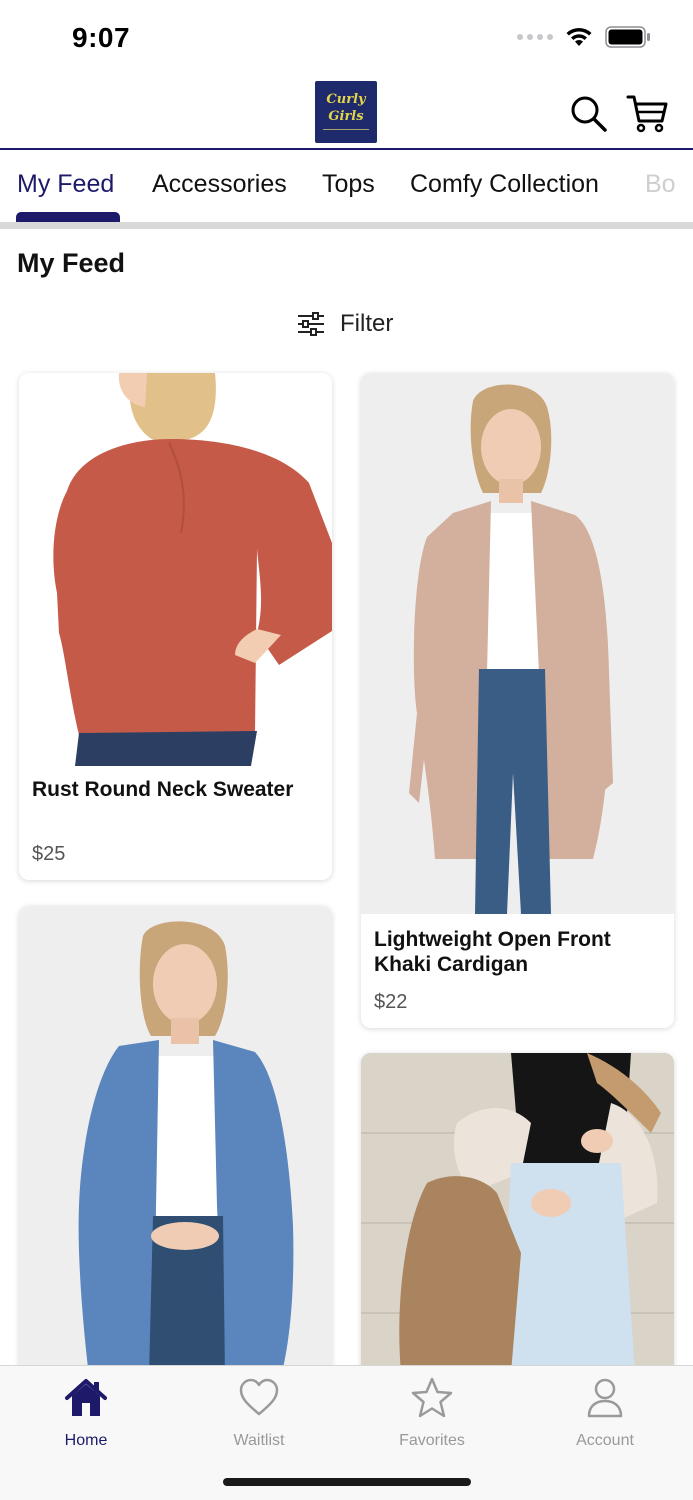 Image resolution: width=693 pixels, height=1500 pixels. I want to click on product-title: Rust Round Neck Sweater, so click(163, 789).